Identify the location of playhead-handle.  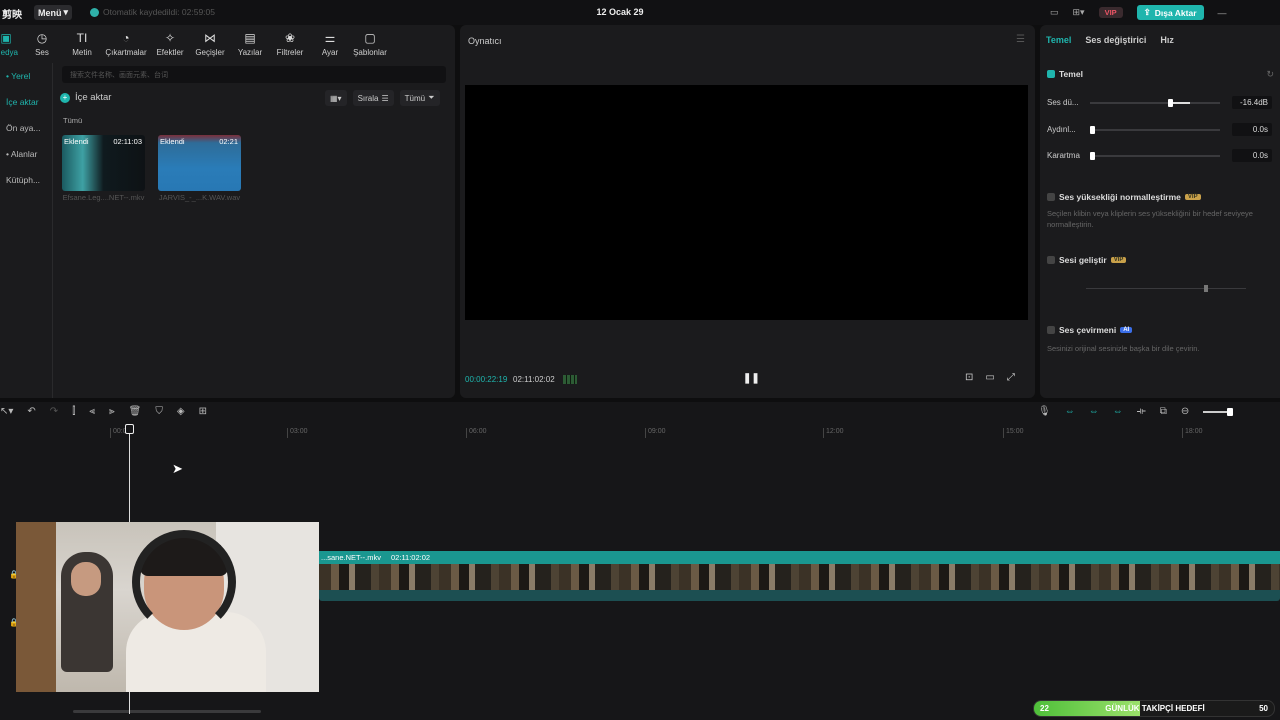
(129, 429).